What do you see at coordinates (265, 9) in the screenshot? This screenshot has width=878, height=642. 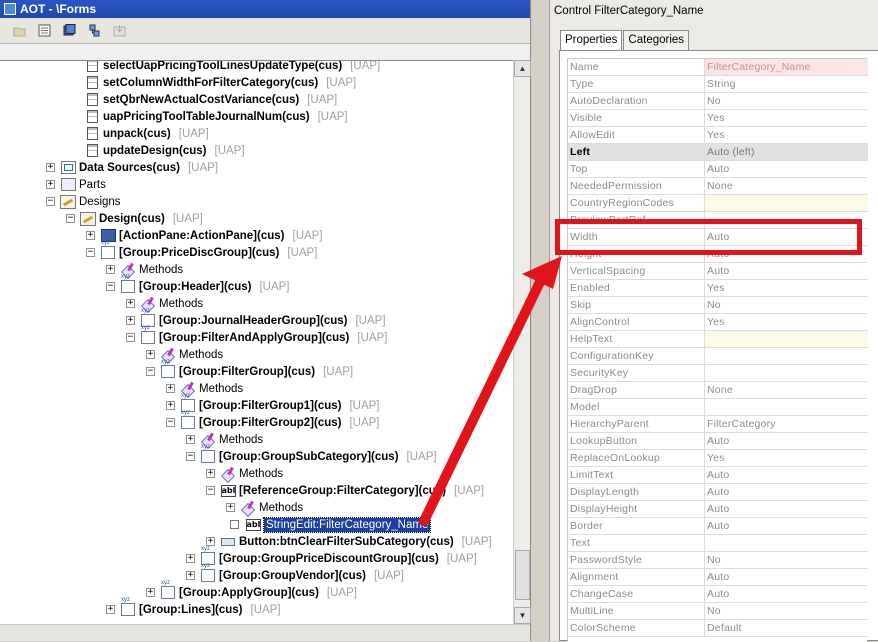 I see `aot-title-bar: AOT - \Forms` at bounding box center [265, 9].